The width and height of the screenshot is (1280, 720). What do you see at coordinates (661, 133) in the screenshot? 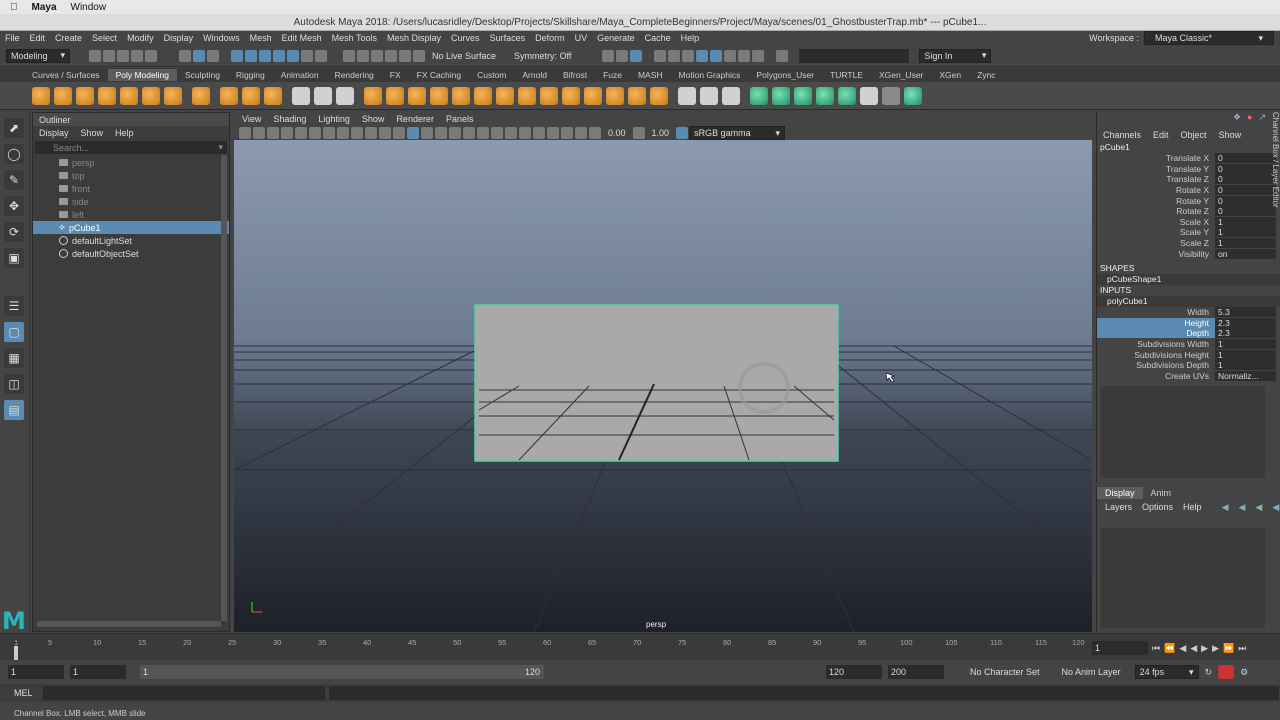
I see `gamma-value: 1.00` at bounding box center [661, 133].